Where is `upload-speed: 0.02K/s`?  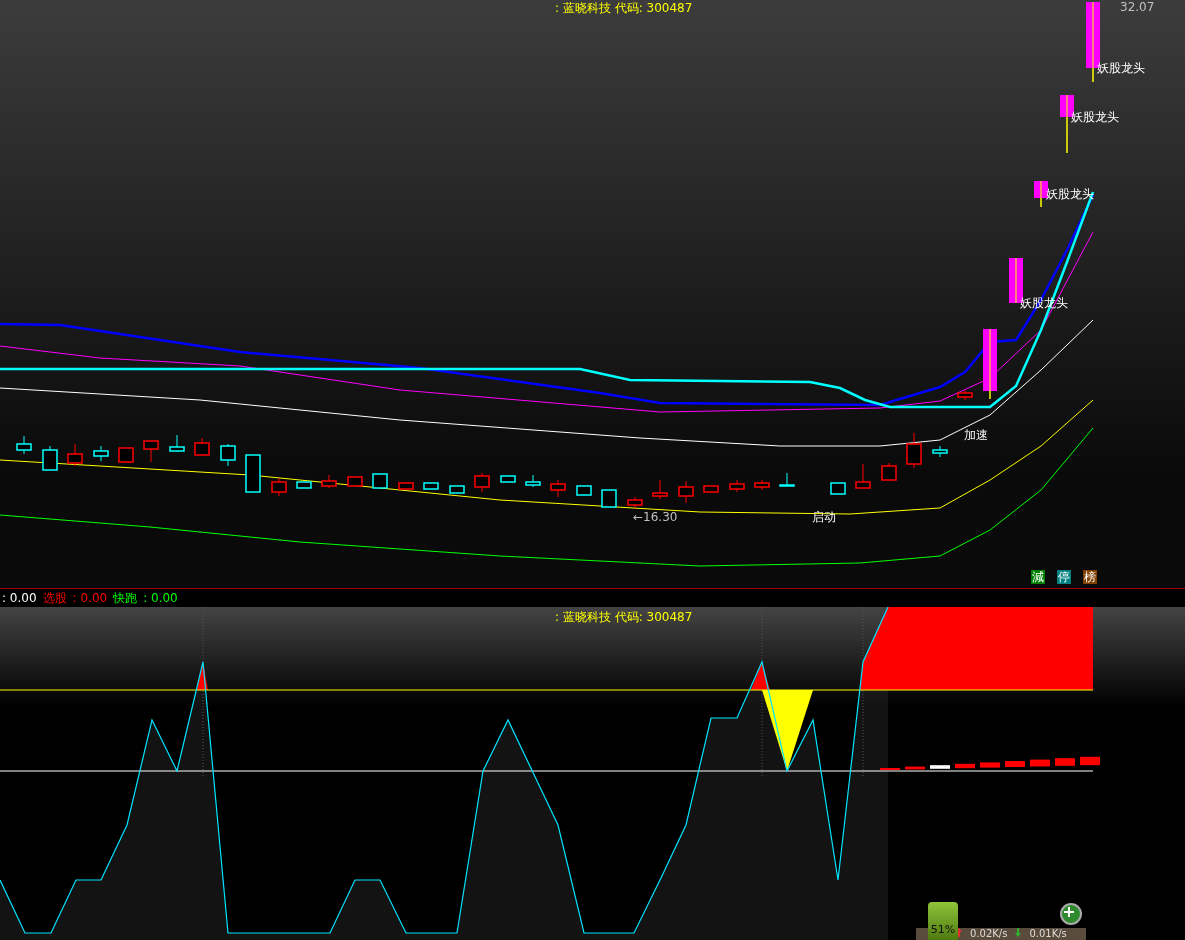
upload-speed: 0.02K/s is located at coordinates (989, 934).